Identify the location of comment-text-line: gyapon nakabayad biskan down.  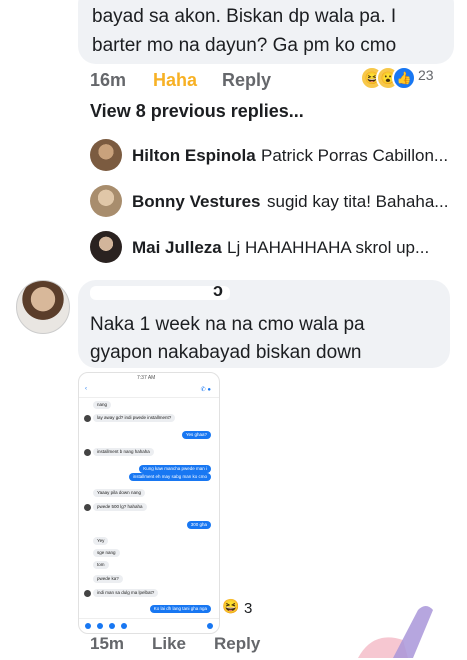
(226, 352).